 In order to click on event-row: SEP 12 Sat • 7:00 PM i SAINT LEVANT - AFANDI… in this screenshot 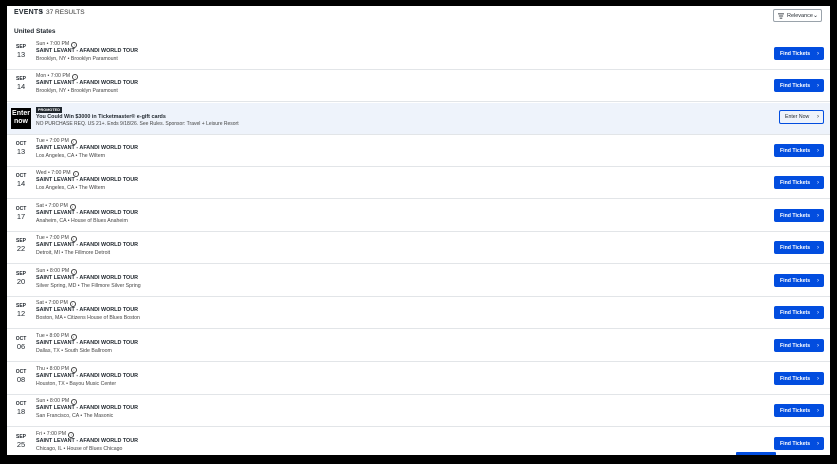, I will do `click(418, 313)`.